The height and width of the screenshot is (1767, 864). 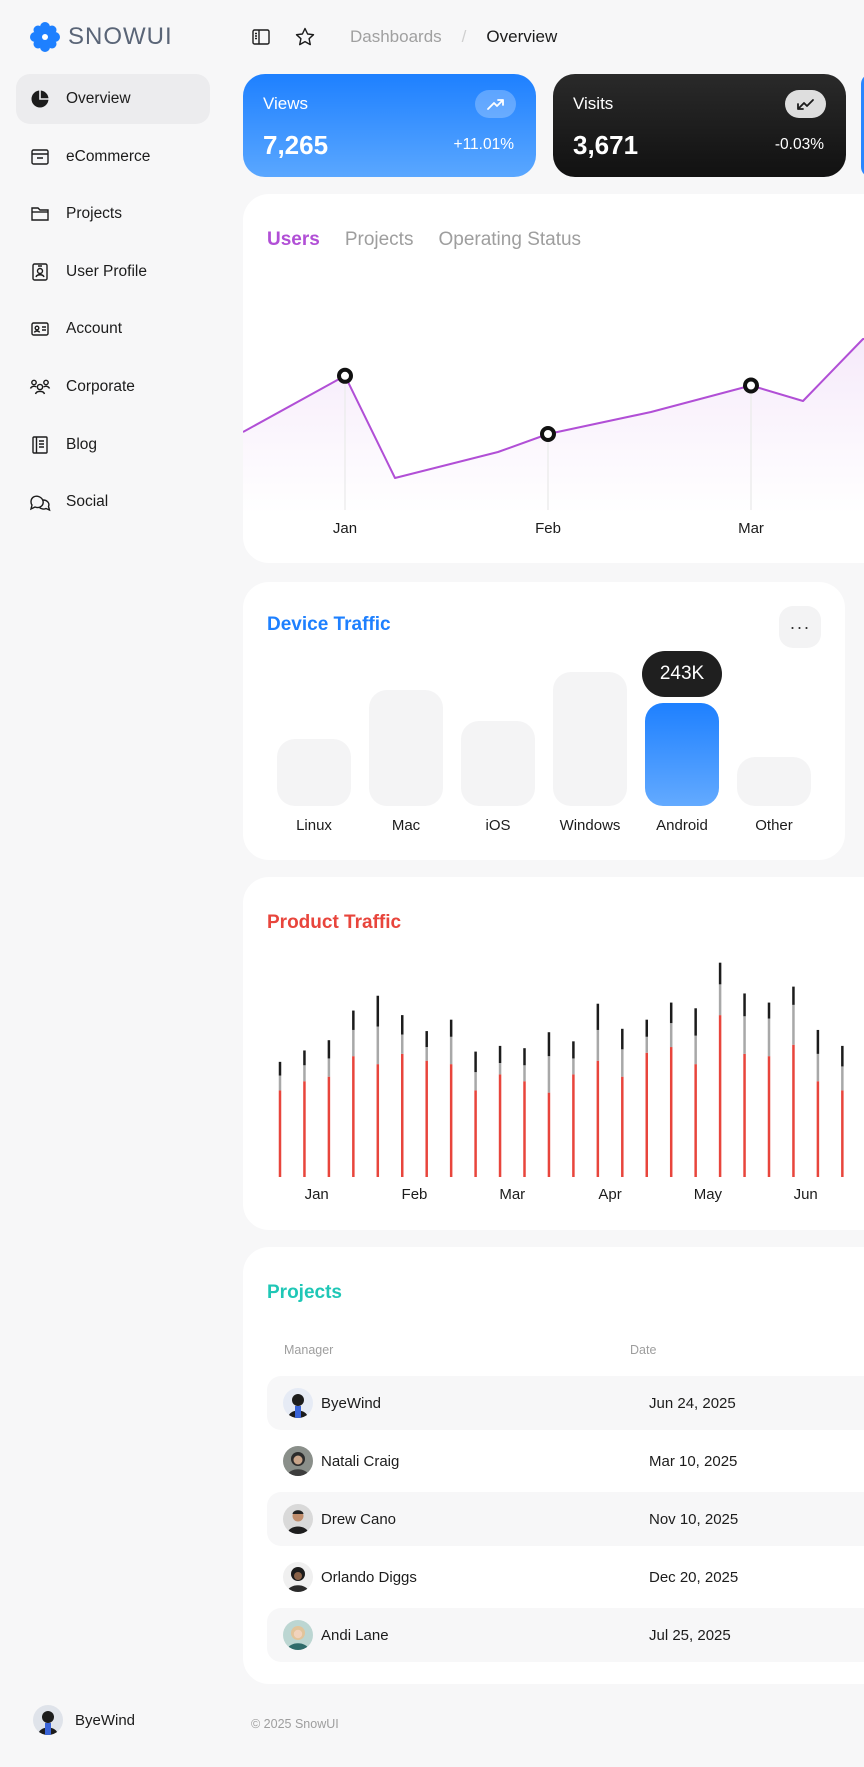 I want to click on sidebar-item-social: Social, so click(x=113, y=502).